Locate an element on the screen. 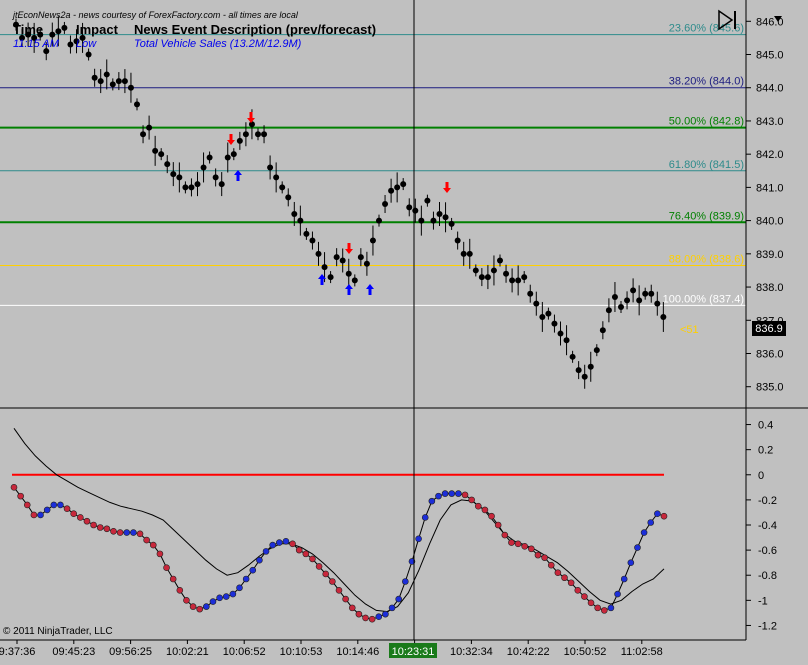 The width and height of the screenshot is (808, 665). crosshair-time-label: 10:23:31 is located at coordinates (413, 650).